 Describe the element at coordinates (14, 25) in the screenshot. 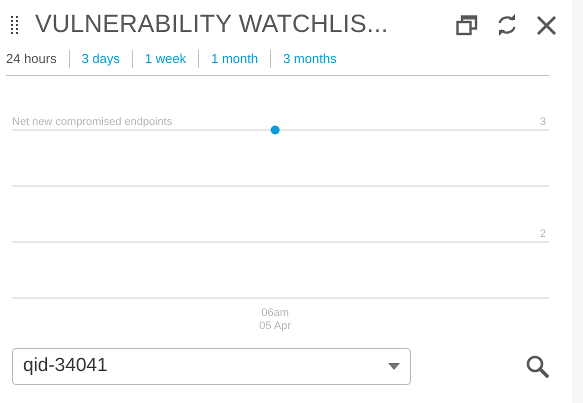

I see `drag-handle-icon` at that location.